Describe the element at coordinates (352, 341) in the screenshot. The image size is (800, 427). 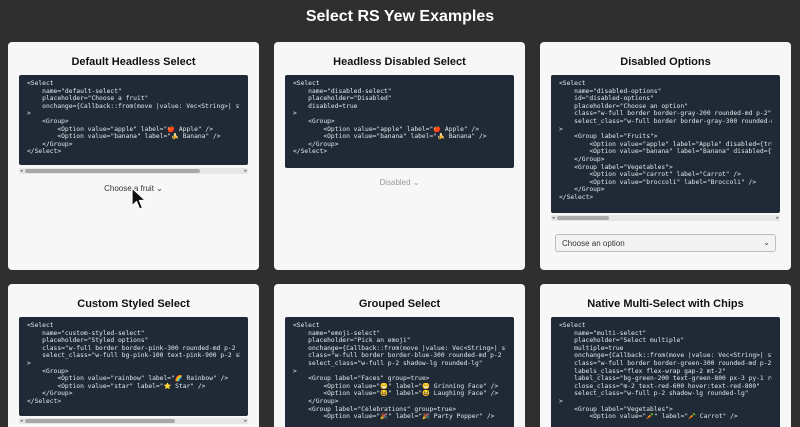
I see `code-line: placeholder="Pick an emoji"` at that location.